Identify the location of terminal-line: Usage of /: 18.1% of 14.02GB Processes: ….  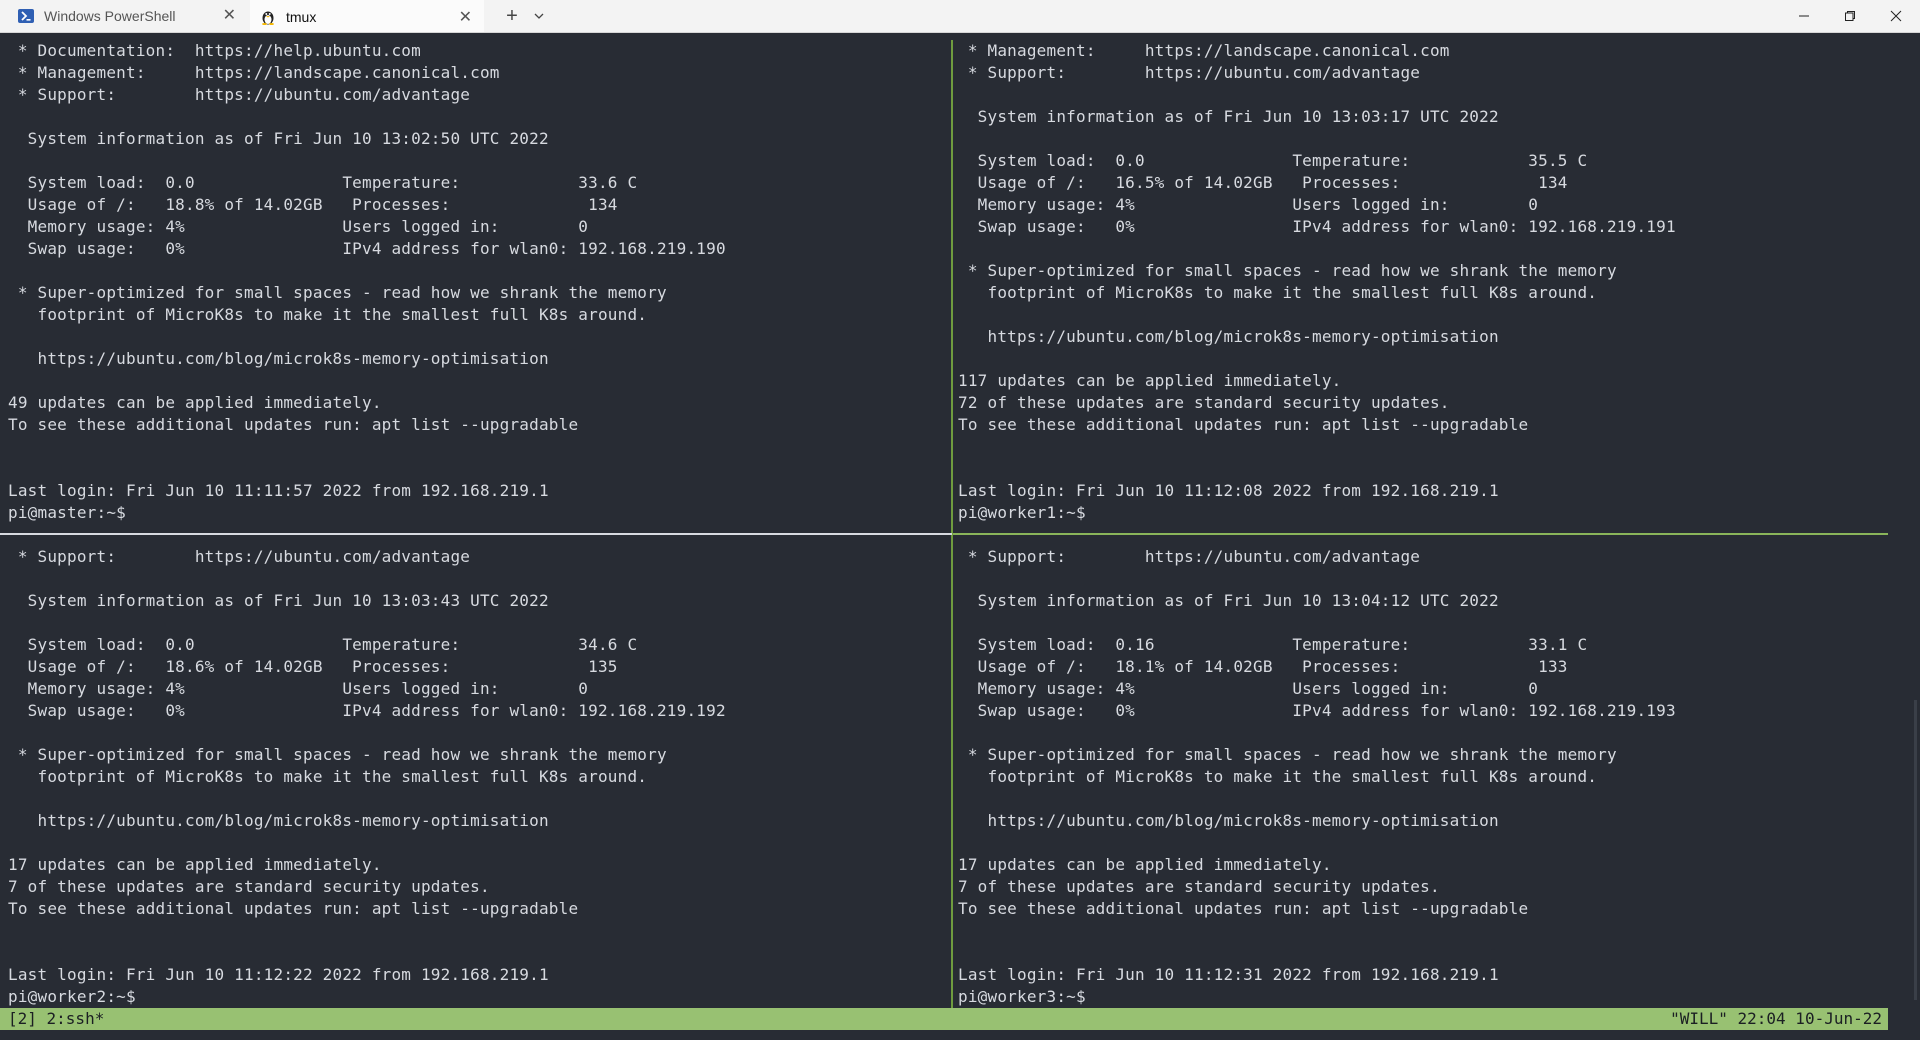
(1263, 666).